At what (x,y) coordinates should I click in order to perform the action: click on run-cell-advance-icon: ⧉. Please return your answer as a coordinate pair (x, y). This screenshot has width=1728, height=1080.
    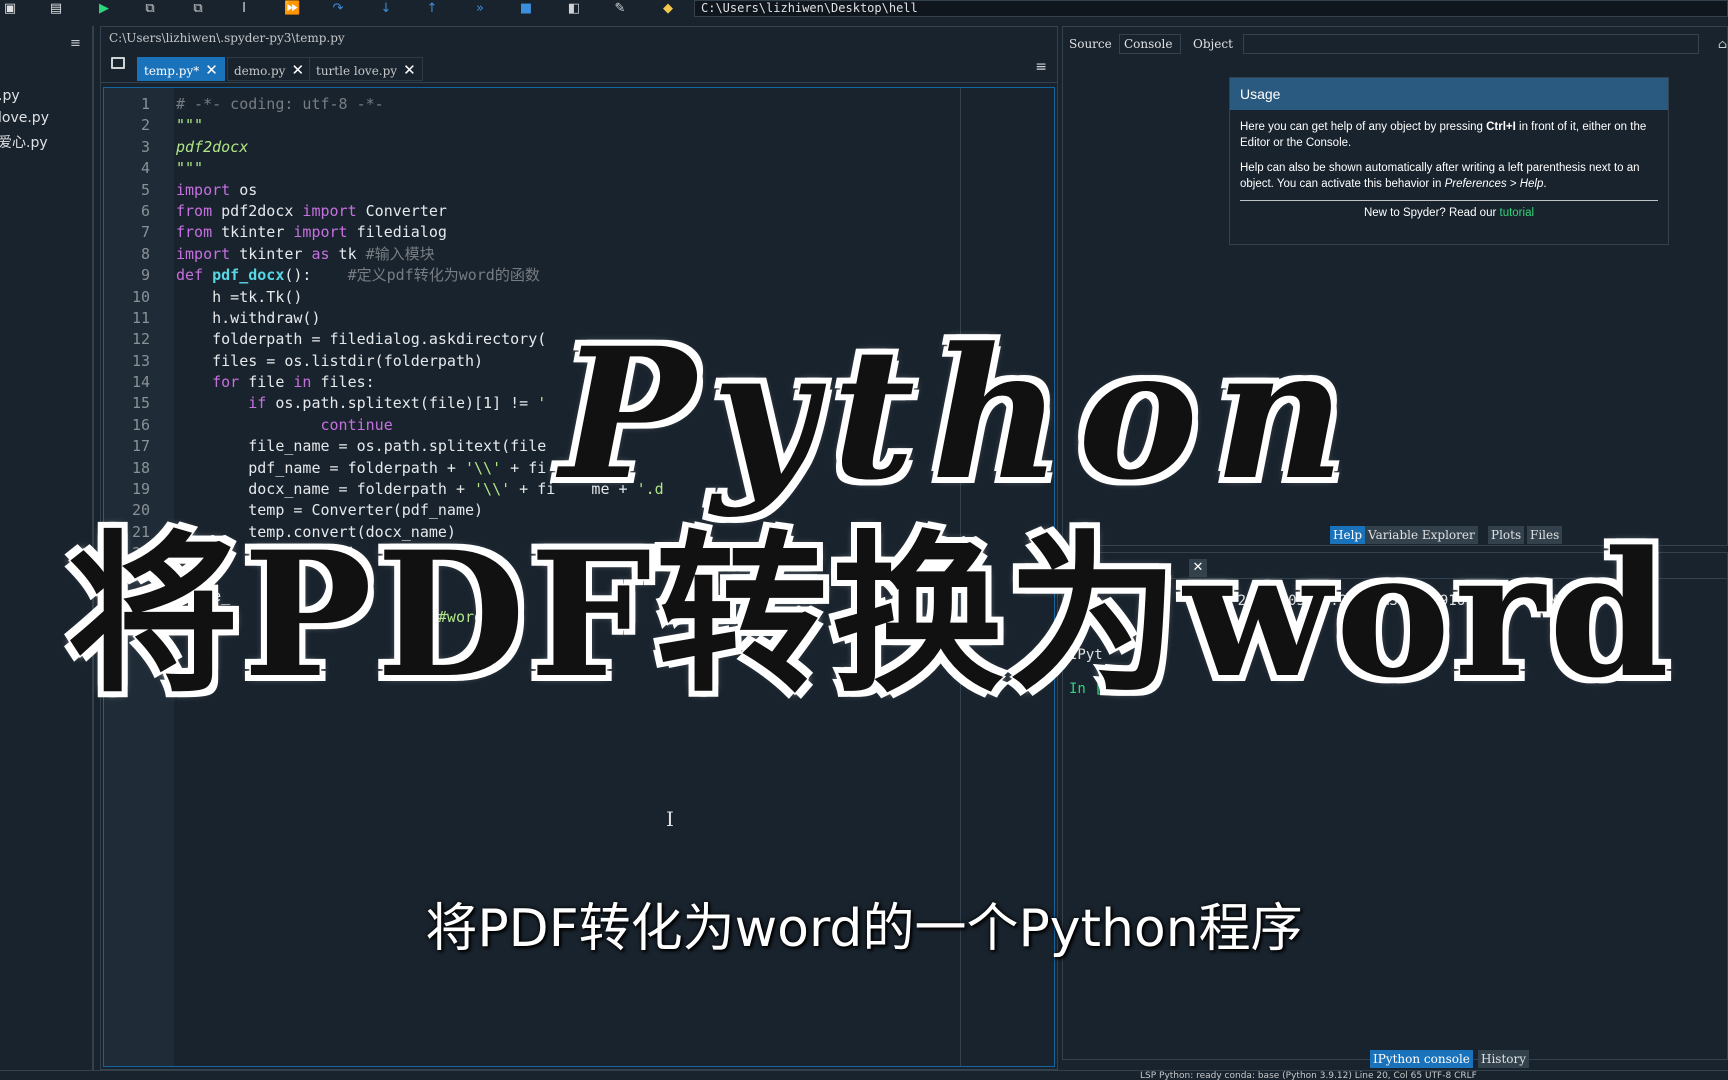
    Looking at the image, I should click on (198, 9).